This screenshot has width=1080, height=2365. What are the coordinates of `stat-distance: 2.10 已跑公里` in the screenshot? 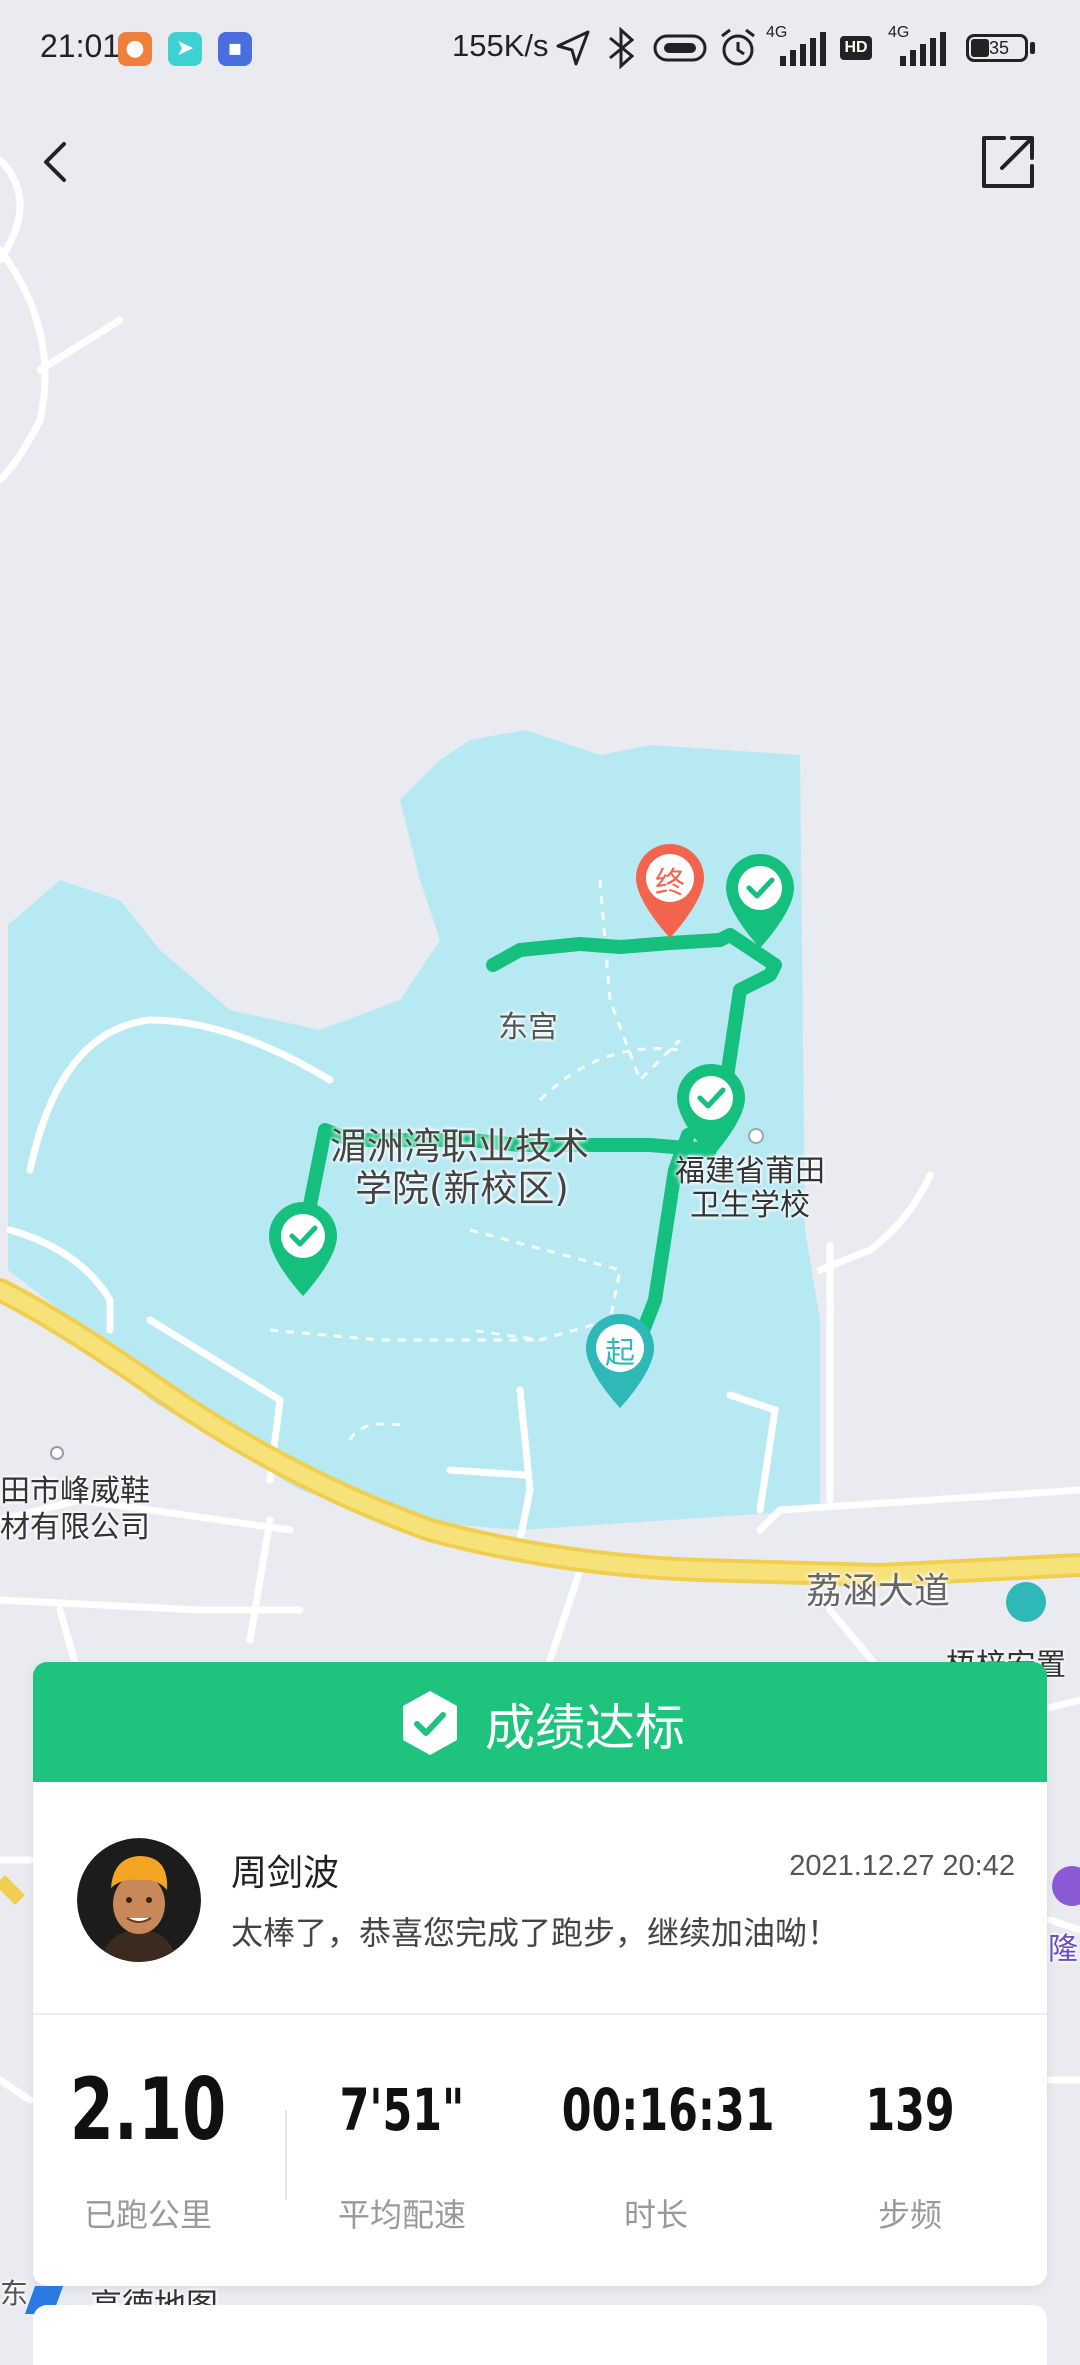 It's located at (148, 2142).